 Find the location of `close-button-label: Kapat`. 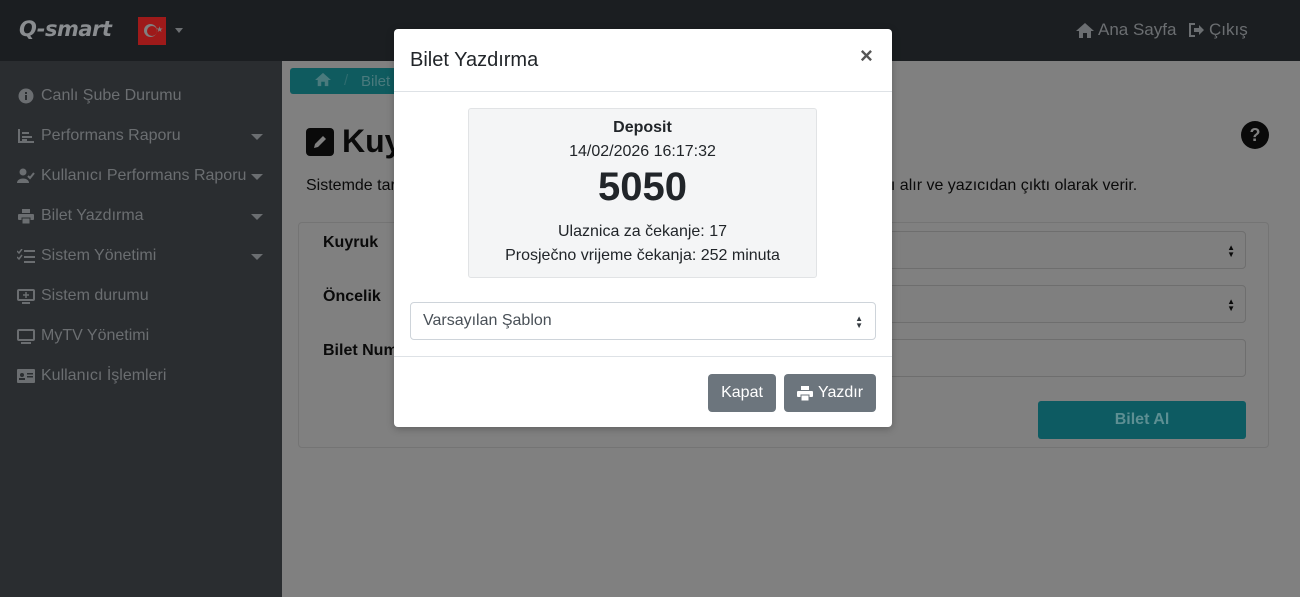

close-button-label: Kapat is located at coordinates (742, 392).